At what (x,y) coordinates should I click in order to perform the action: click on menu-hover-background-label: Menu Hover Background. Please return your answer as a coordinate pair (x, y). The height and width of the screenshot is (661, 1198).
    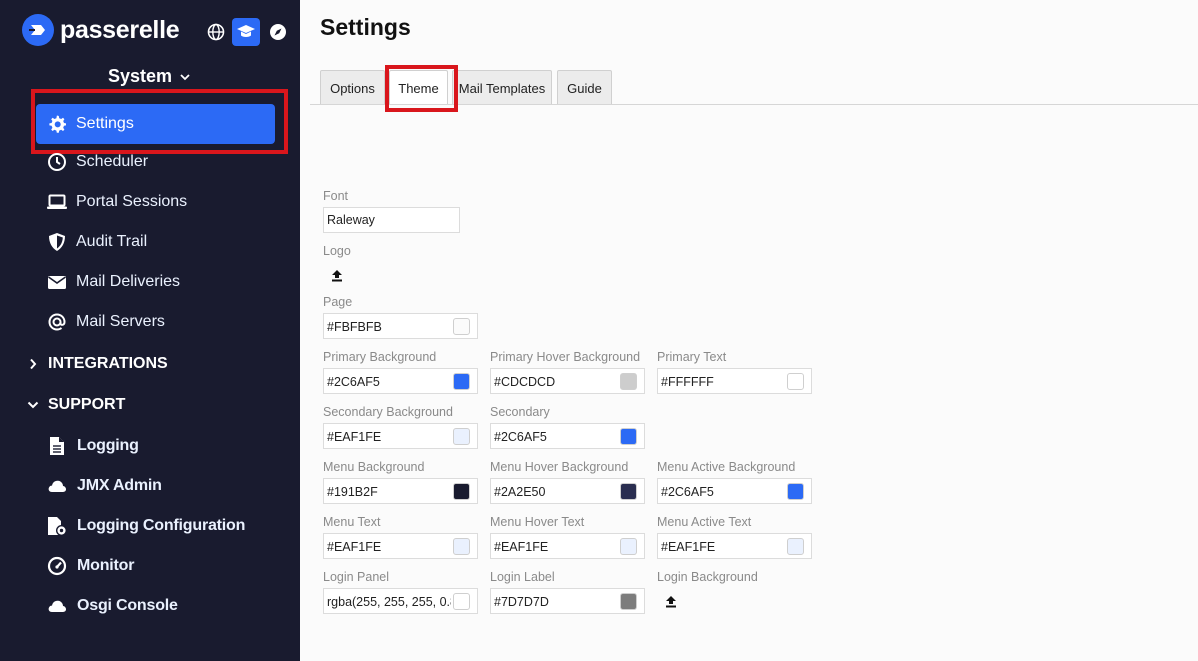
    Looking at the image, I should click on (559, 467).